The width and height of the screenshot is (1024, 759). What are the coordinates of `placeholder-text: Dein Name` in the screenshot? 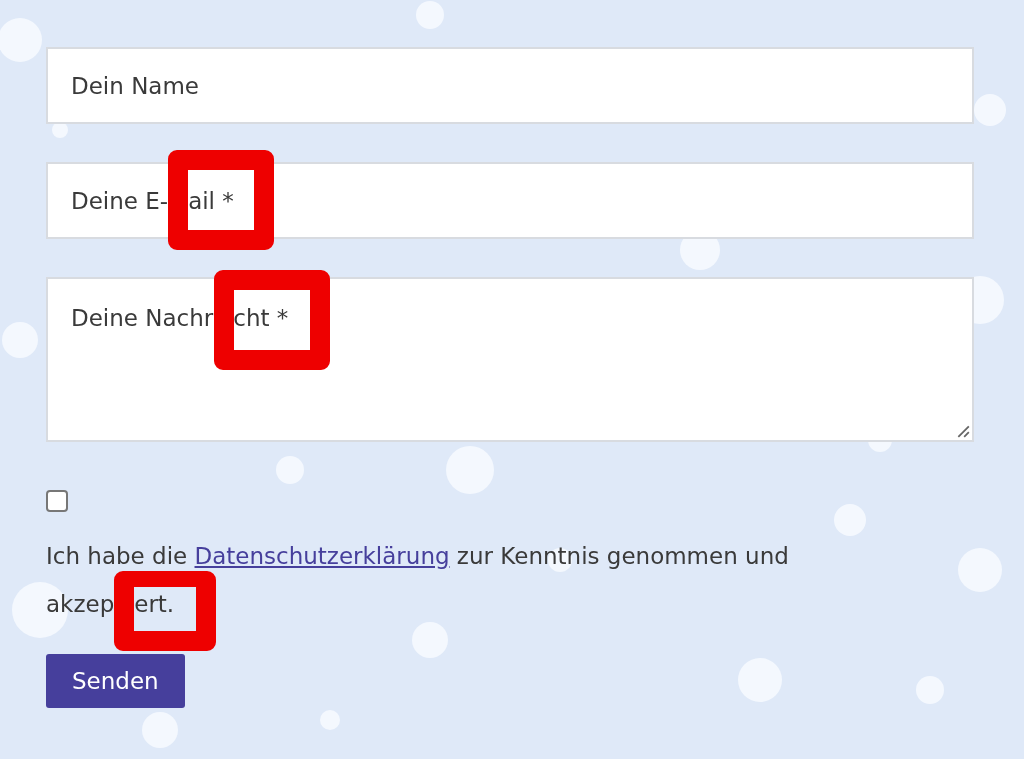 It's located at (135, 85).